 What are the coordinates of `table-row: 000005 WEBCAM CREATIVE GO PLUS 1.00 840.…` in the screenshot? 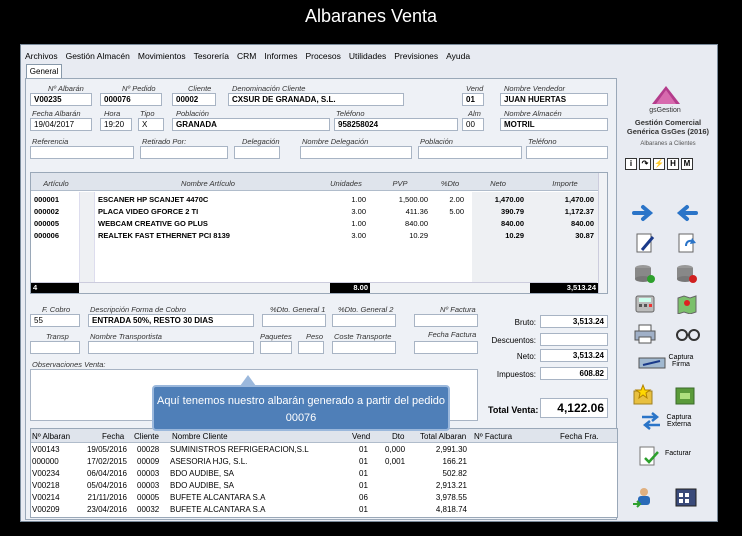 It's located at (314, 225).